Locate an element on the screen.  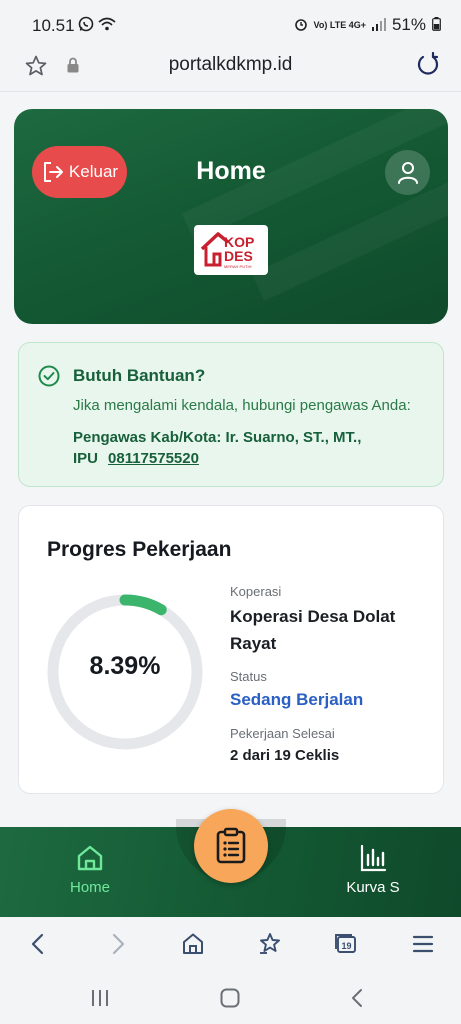
nav-home: Home is located at coordinates (90, 869).